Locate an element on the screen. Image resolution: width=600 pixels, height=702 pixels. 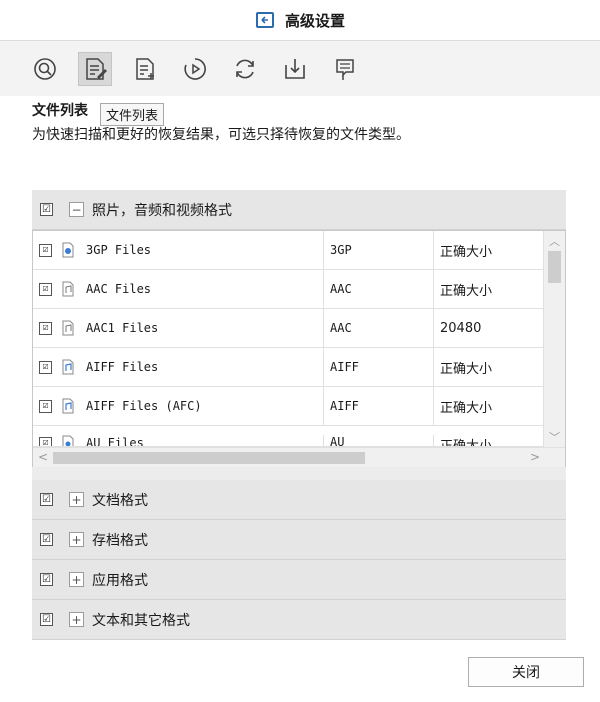
window-title: 高级设置 is located at coordinates (314, 20).